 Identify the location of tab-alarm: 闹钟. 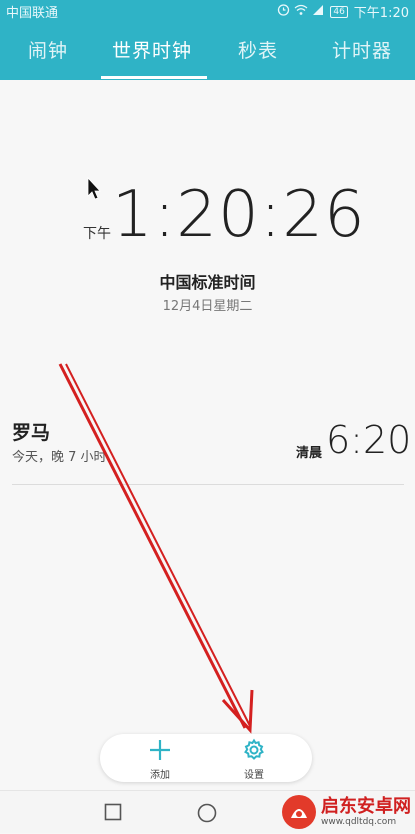
(48, 49).